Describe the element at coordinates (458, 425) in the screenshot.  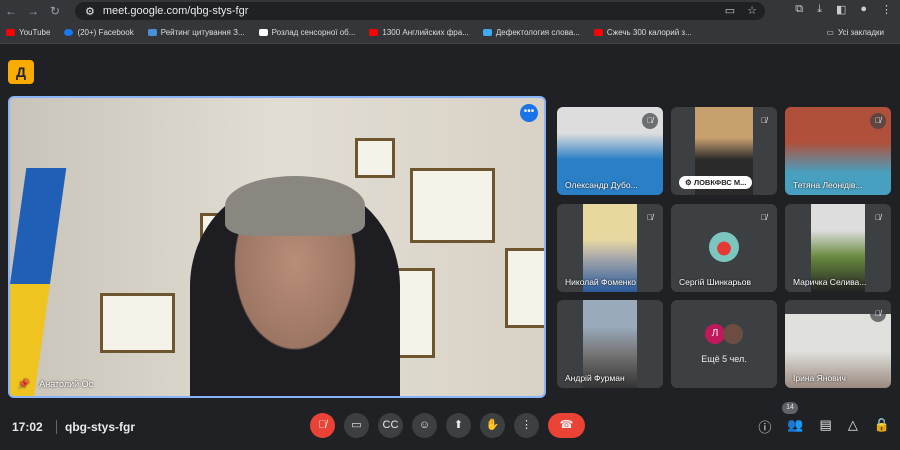
I see `present-button: ⬆` at that location.